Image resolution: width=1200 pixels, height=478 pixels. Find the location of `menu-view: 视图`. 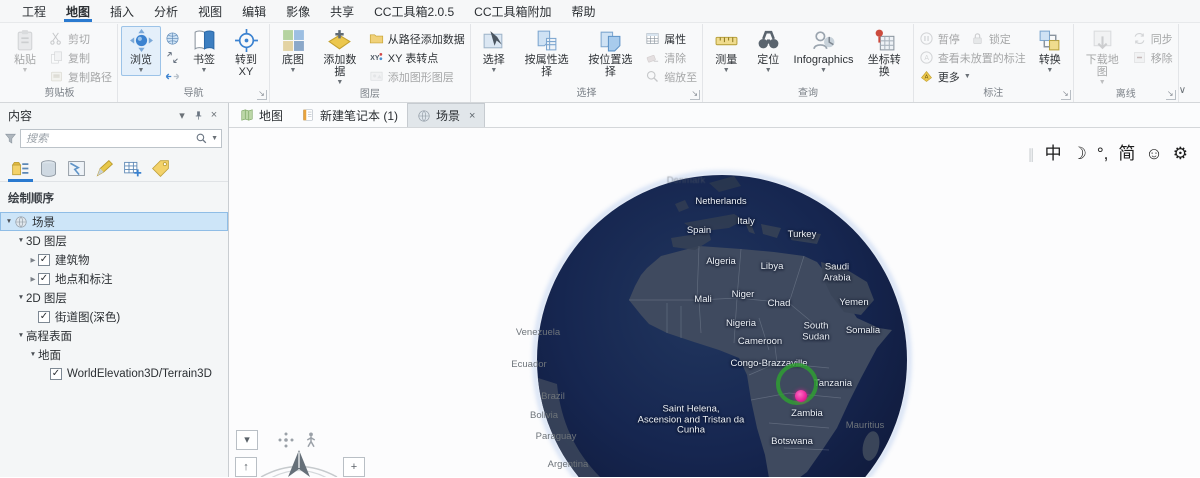

menu-view: 视图 is located at coordinates (210, 11).